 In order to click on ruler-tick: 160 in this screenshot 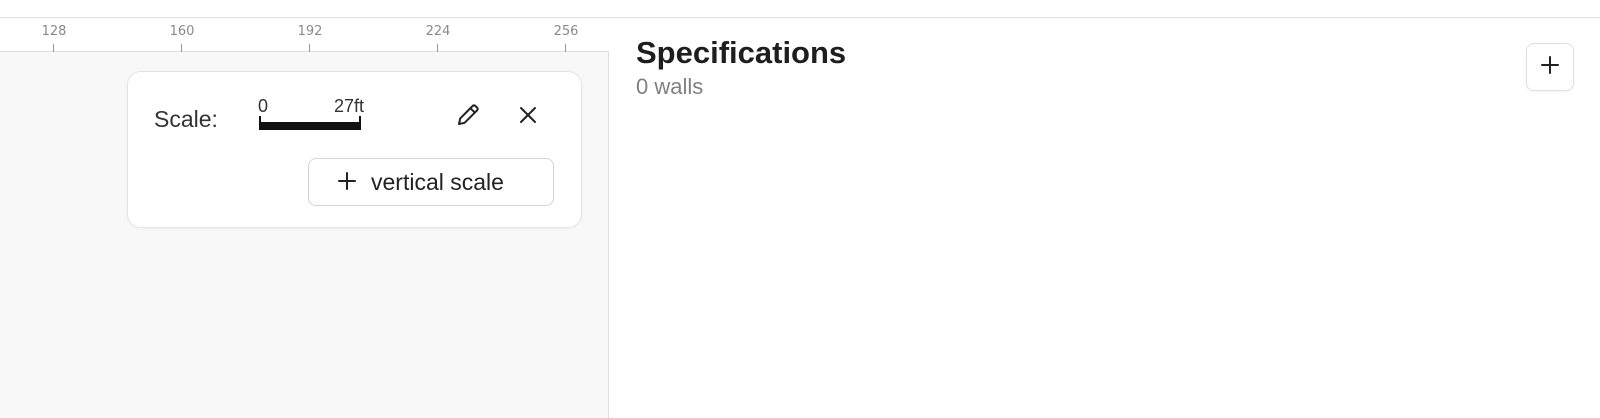, I will do `click(182, 35)`.